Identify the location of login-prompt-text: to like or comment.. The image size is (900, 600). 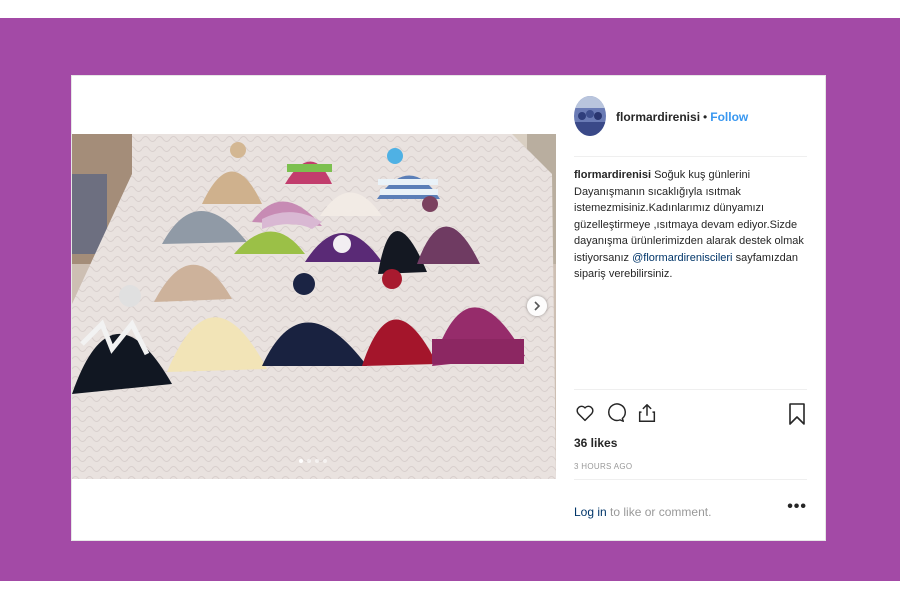
(661, 512).